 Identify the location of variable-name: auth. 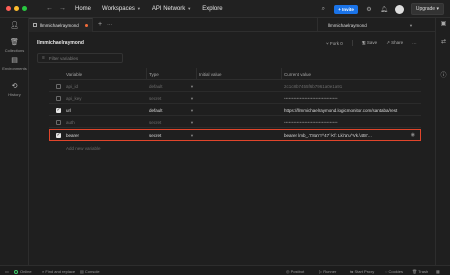
(106, 122).